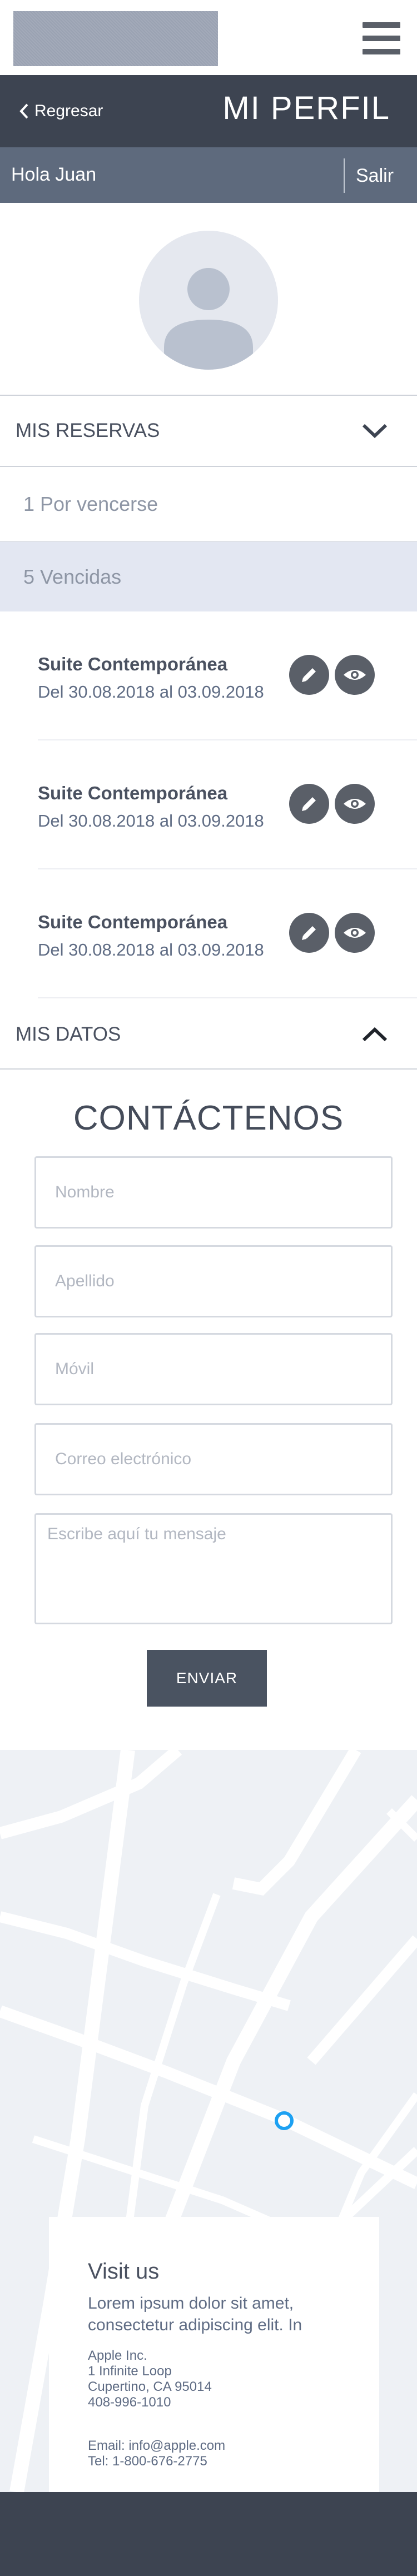 This screenshot has height=2576, width=417. I want to click on contact-title: CONTÁCTENOS, so click(209, 1118).